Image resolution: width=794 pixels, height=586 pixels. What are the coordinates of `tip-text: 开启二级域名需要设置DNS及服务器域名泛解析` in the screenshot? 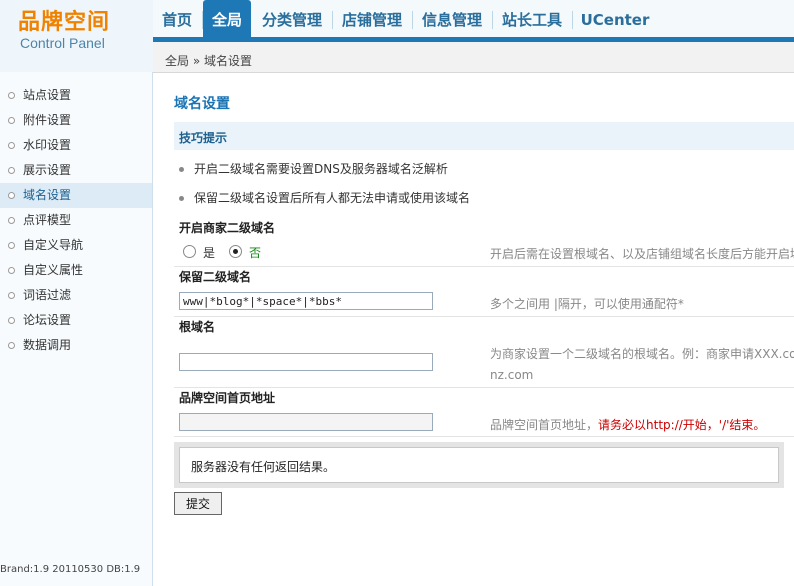 It's located at (321, 169).